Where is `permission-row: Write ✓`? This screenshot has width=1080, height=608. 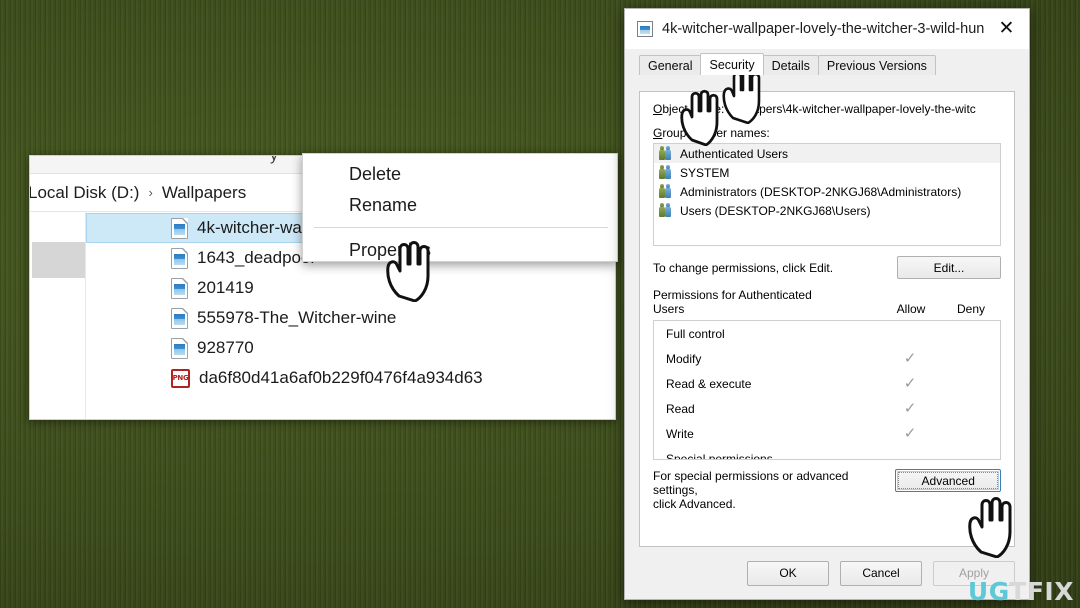
permission-row: Write ✓ is located at coordinates (827, 433).